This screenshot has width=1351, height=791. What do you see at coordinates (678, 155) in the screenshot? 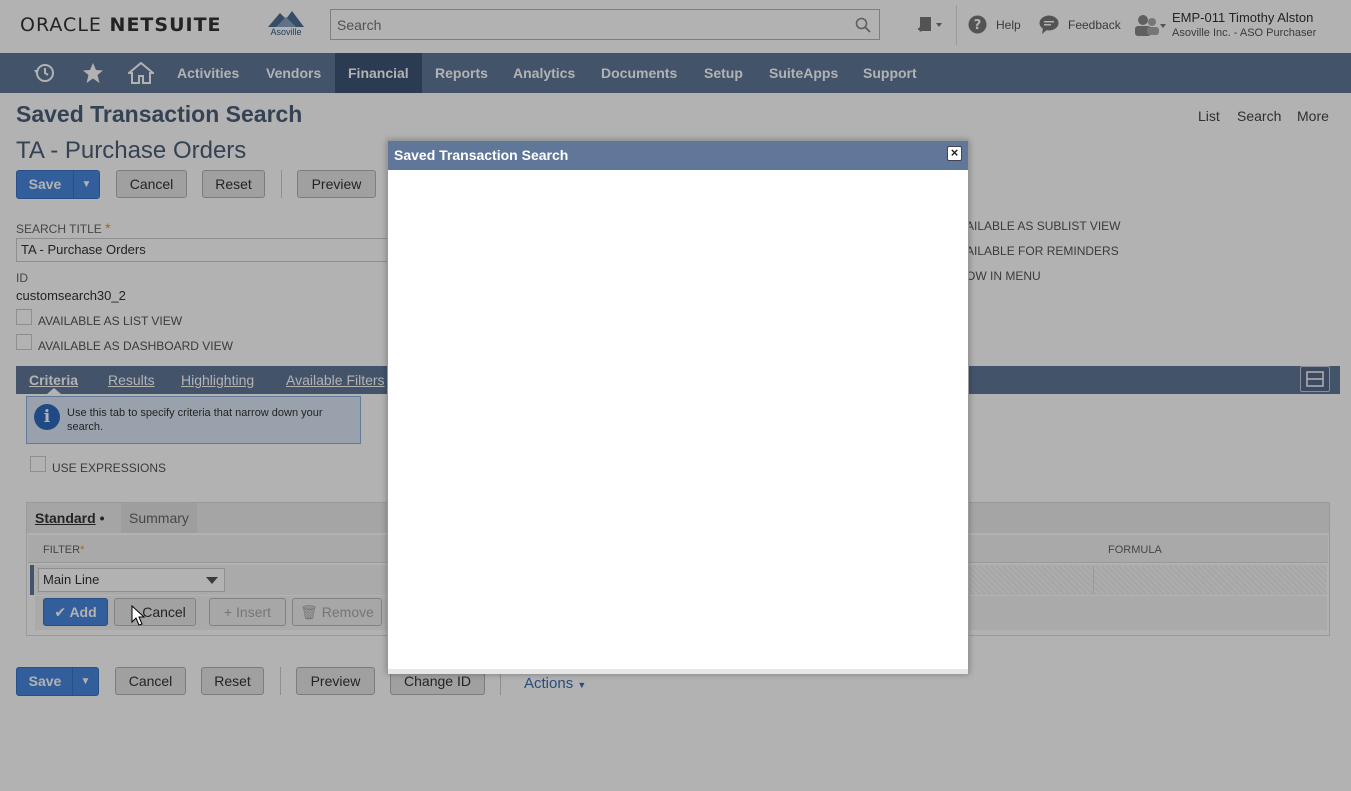
I see `dialog-header: Saved Transaction Search ×` at bounding box center [678, 155].